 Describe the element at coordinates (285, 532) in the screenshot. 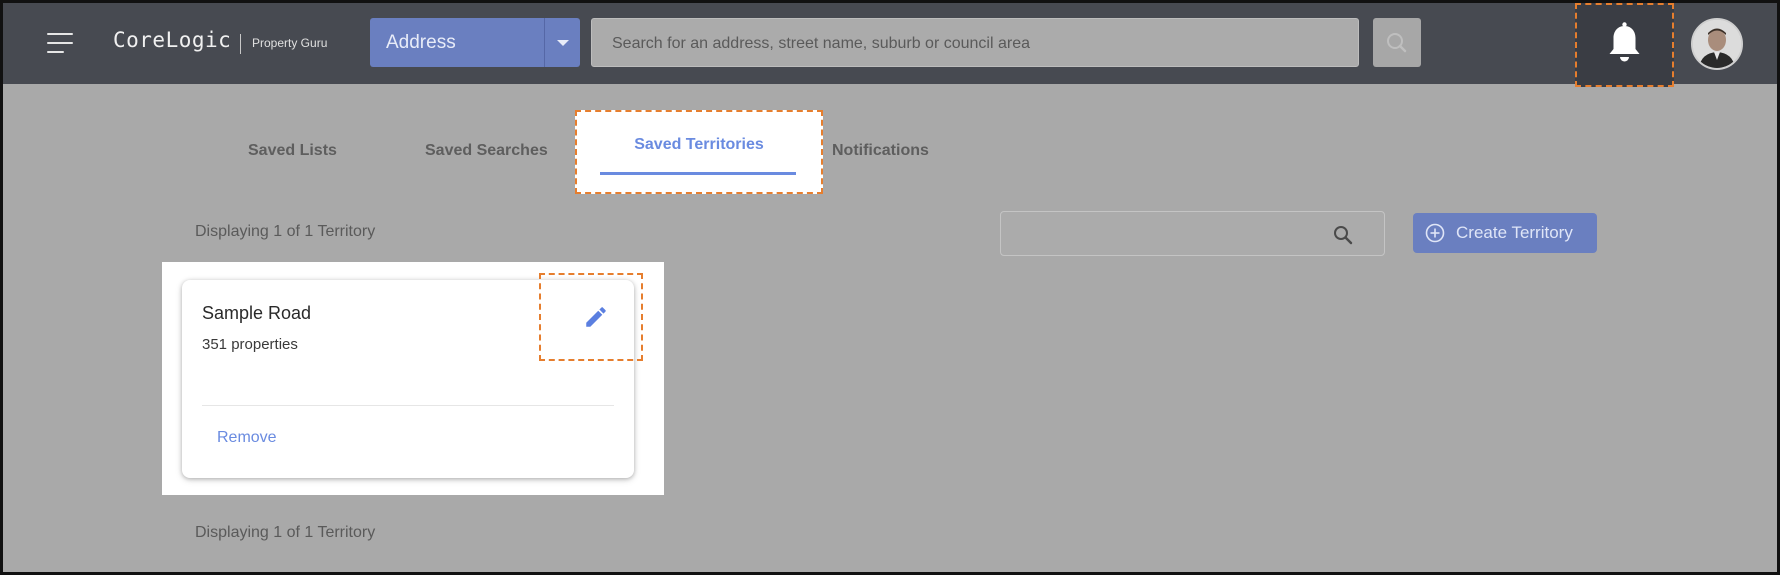

I see `display-count-bottom: Displaying 1 of 1 Territory` at that location.